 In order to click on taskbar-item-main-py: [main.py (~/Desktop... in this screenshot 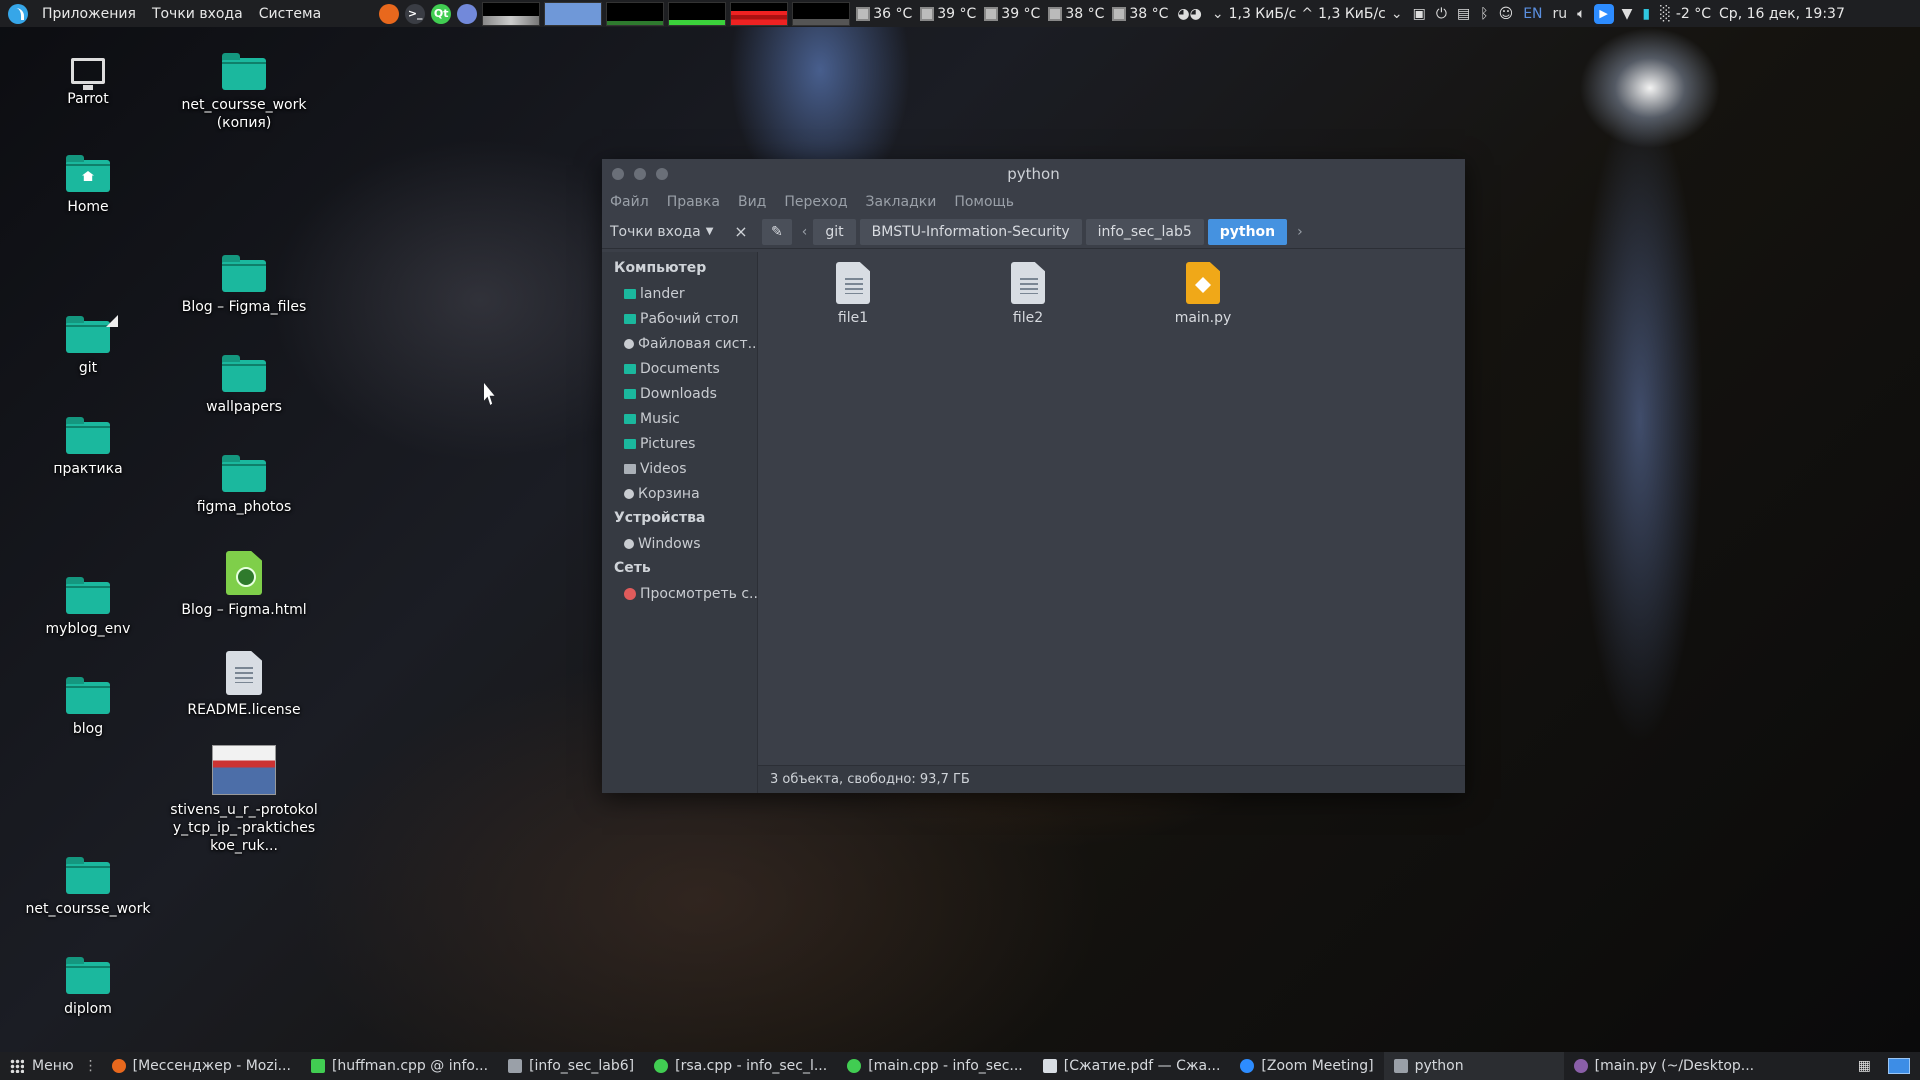, I will do `click(1664, 1066)`.